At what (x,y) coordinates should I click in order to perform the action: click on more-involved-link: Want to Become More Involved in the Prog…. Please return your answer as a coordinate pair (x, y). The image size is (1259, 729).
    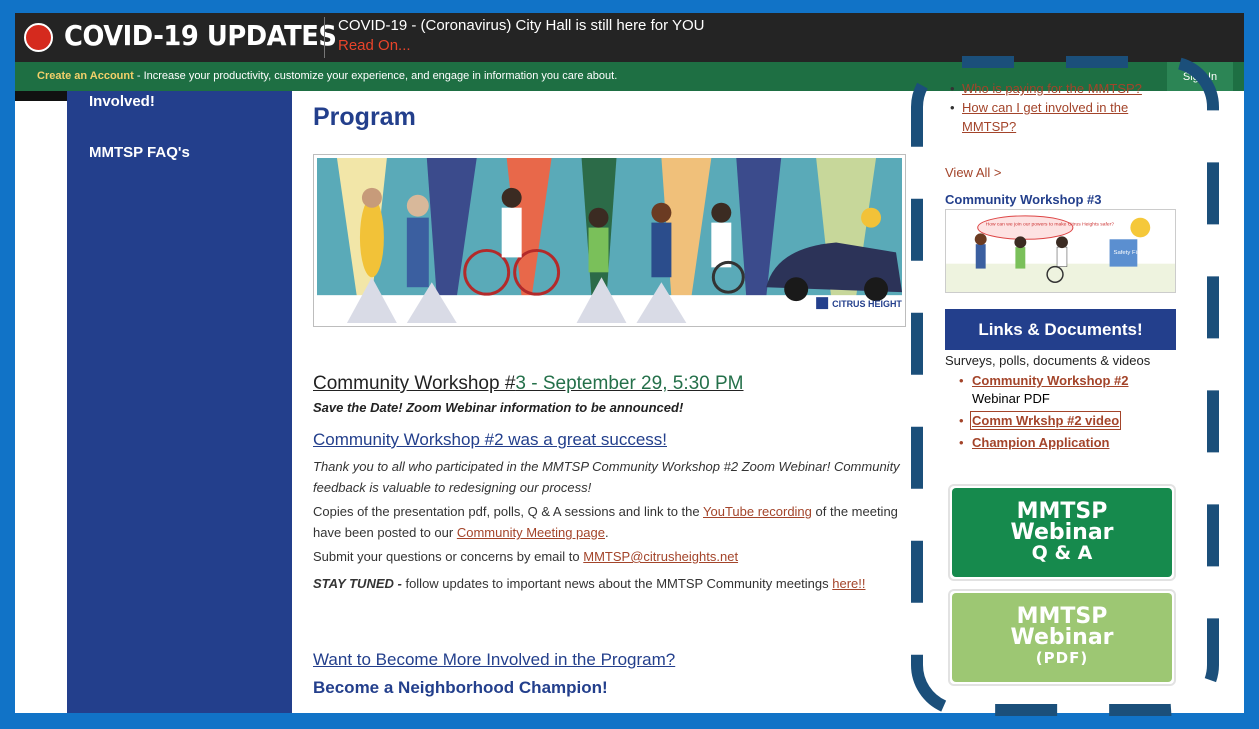
    Looking at the image, I should click on (494, 660).